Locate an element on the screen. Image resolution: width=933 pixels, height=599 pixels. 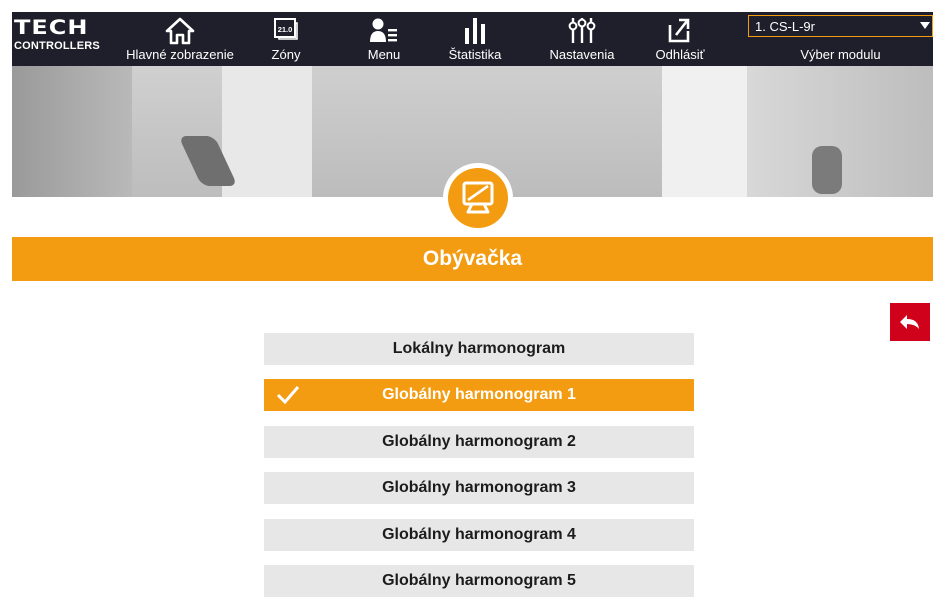
zone-title-bar: Obývačka is located at coordinates (472, 259).